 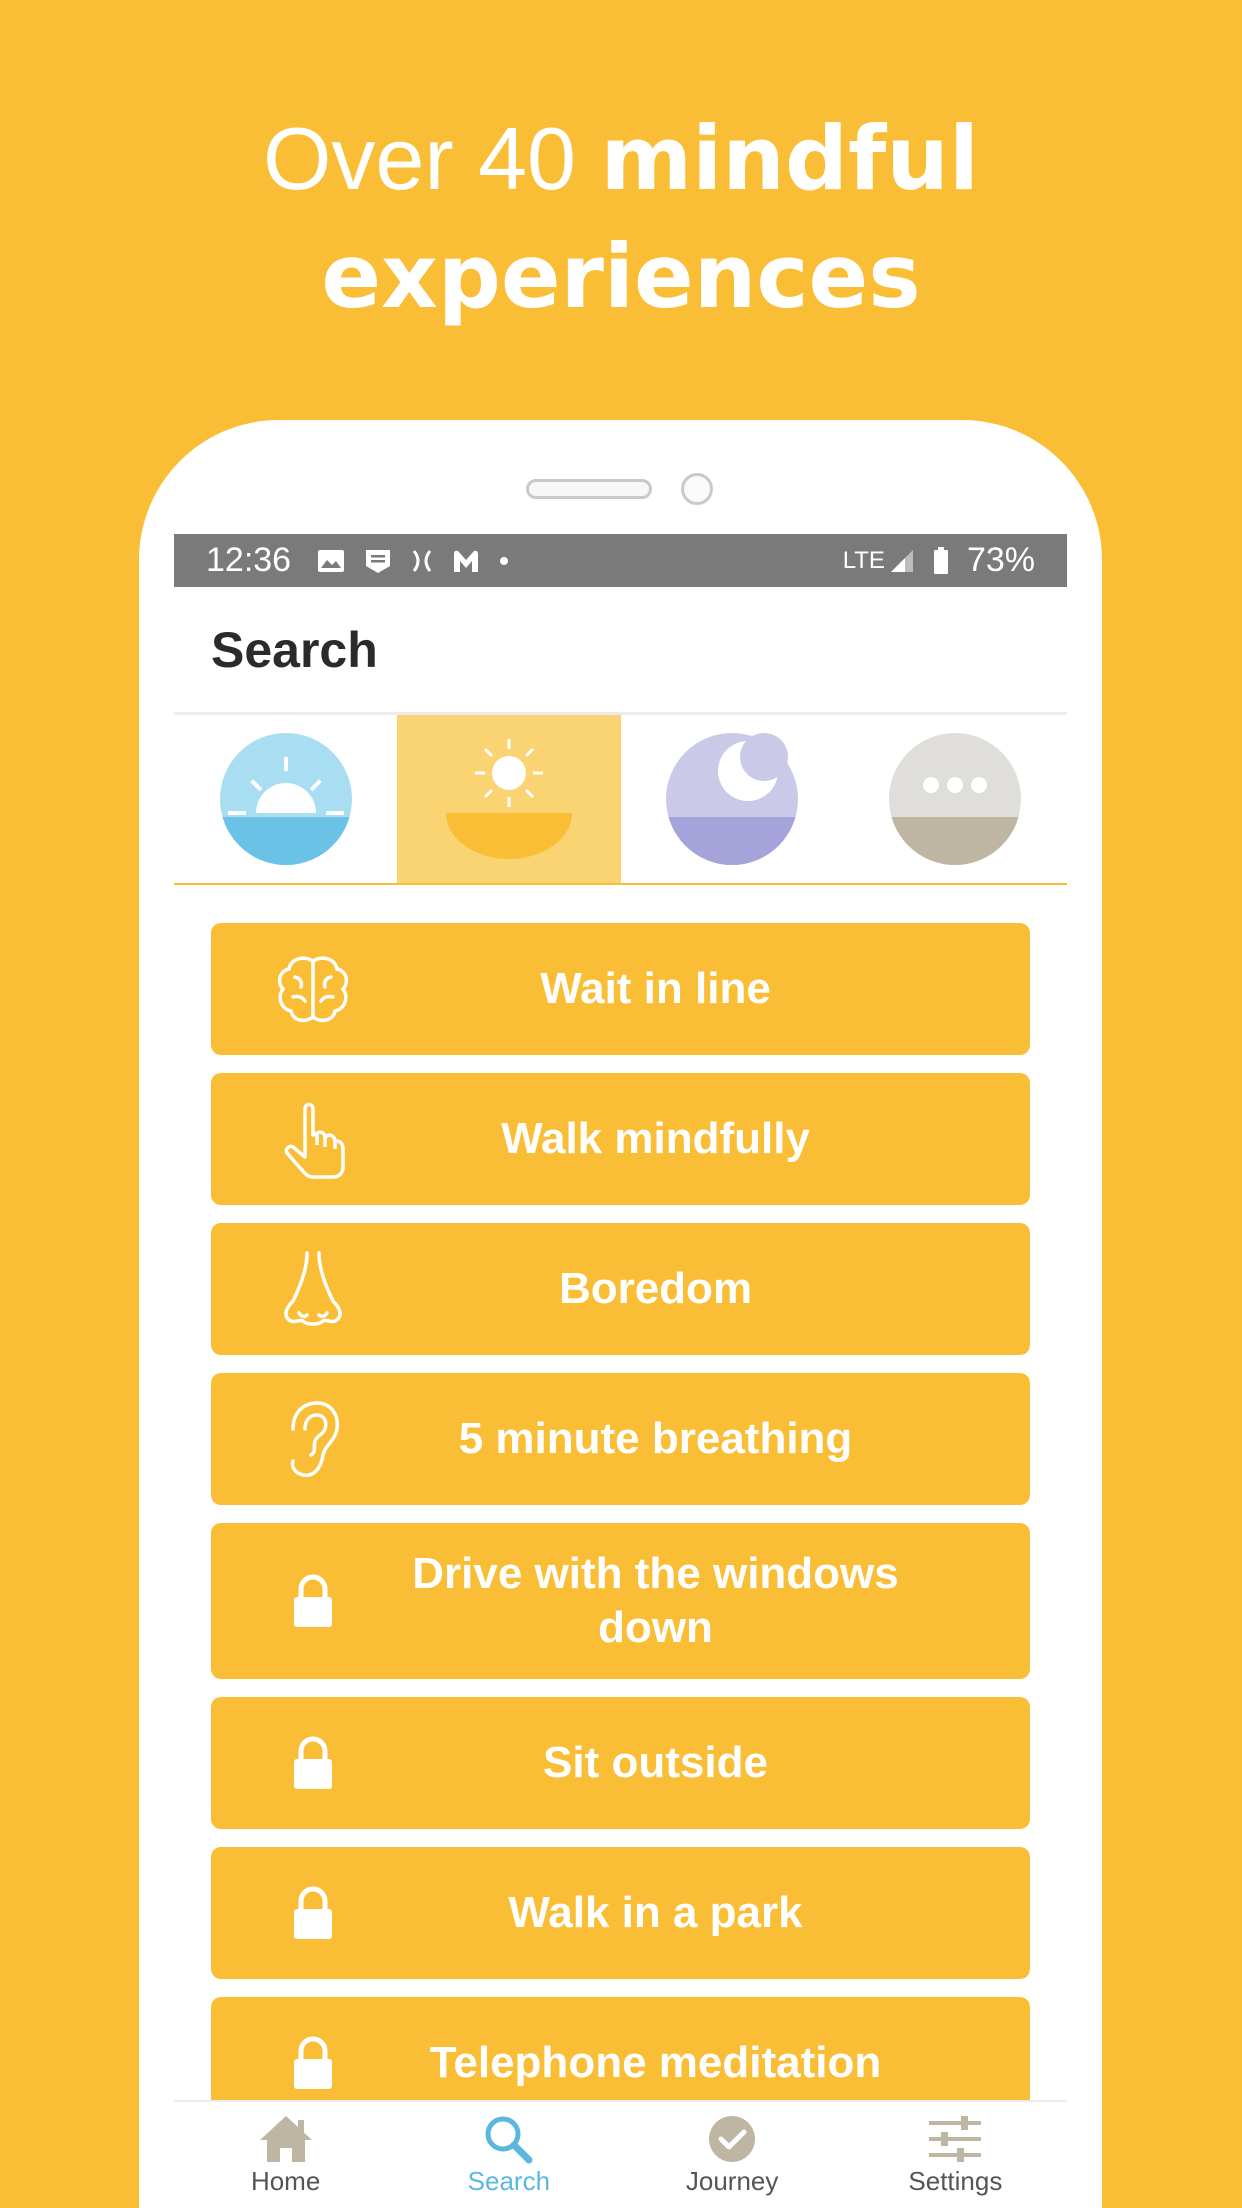 I want to click on item-label: Walk in a park, so click(x=655, y=1912).